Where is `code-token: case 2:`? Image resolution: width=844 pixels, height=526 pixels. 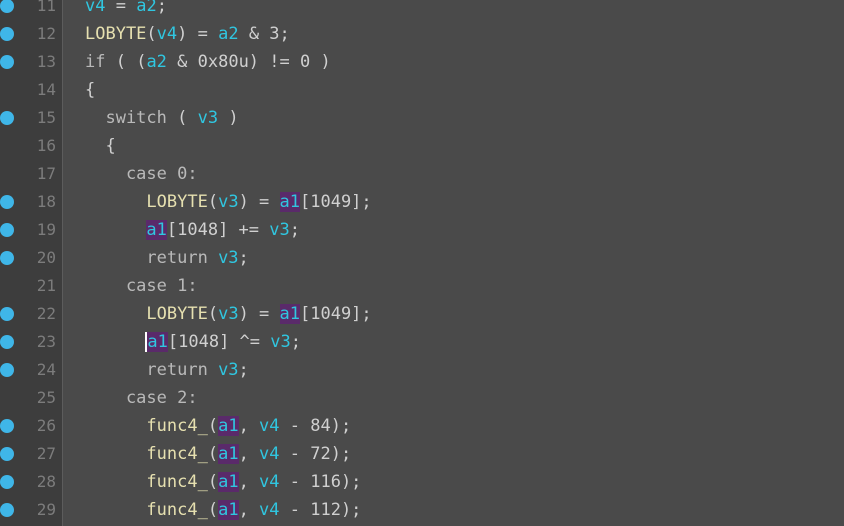
code-token: case 2: is located at coordinates (141, 398).